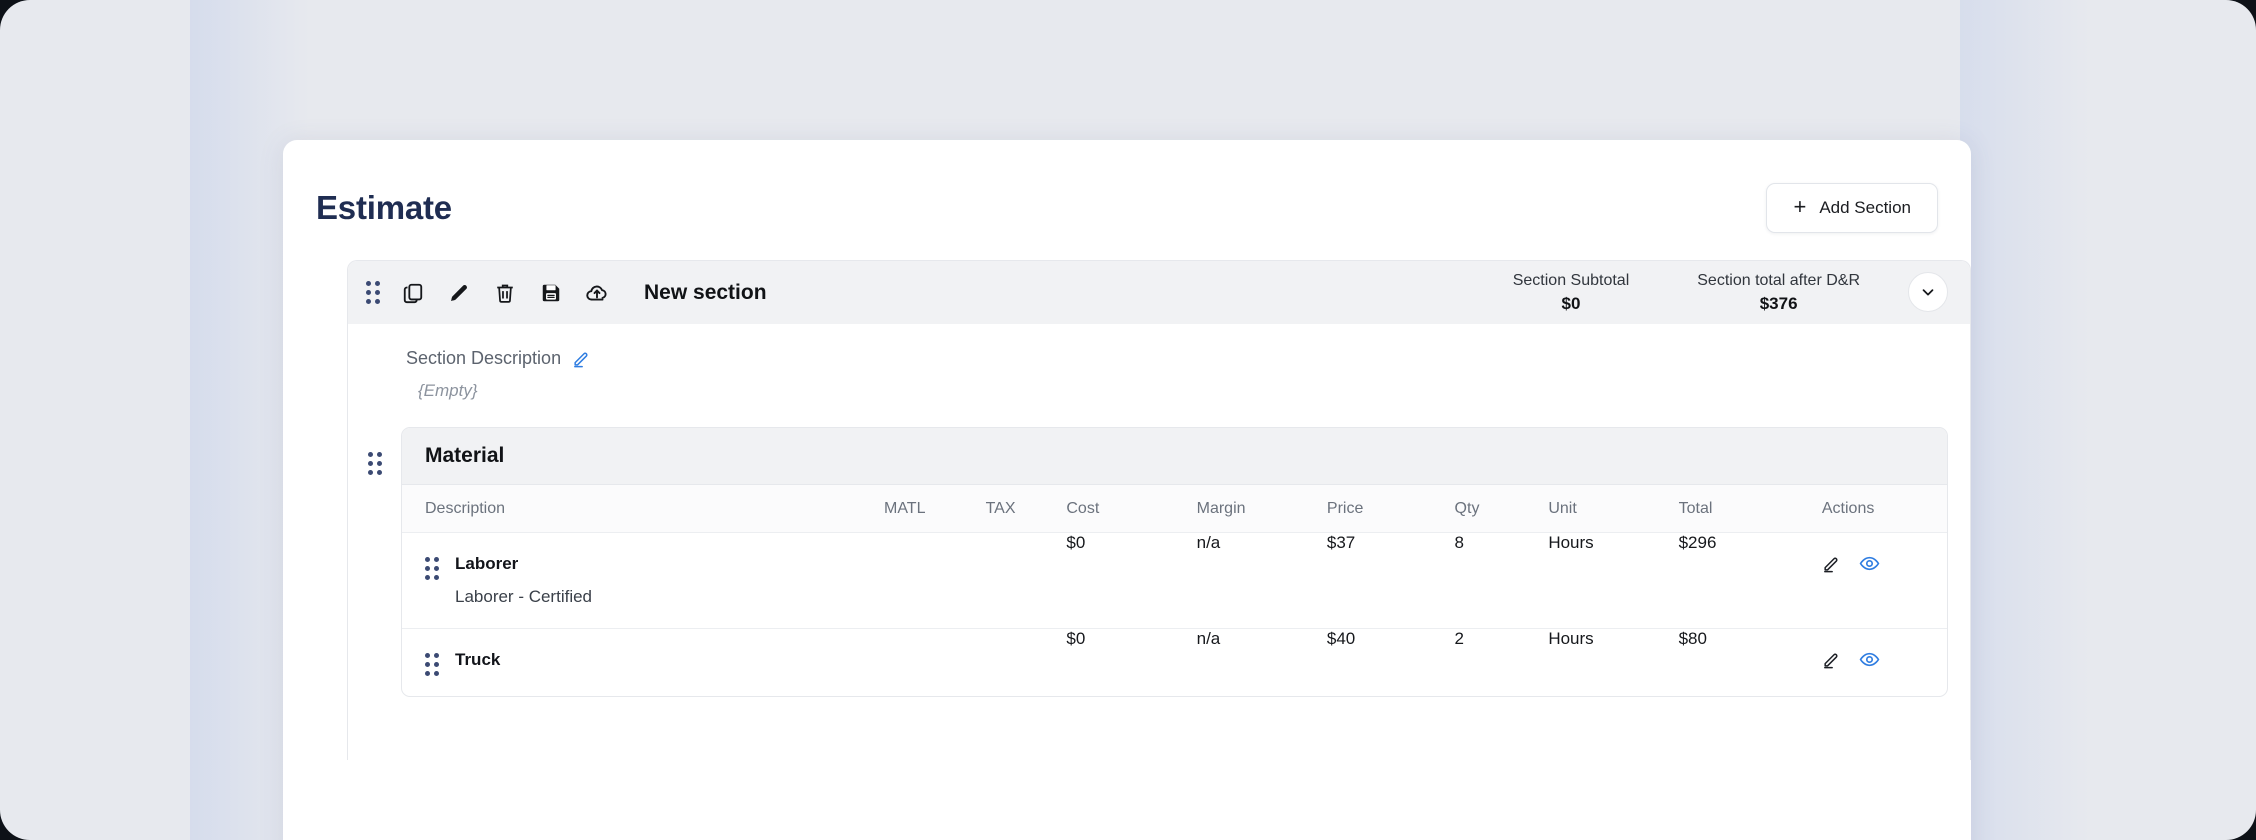 The image size is (2256, 840). I want to click on section-subtotal-value: $0, so click(1571, 303).